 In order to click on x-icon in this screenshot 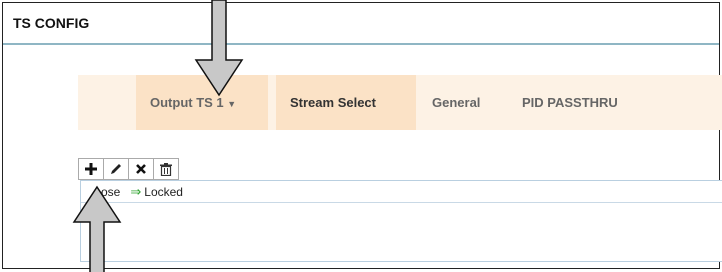, I will do `click(141, 169)`.